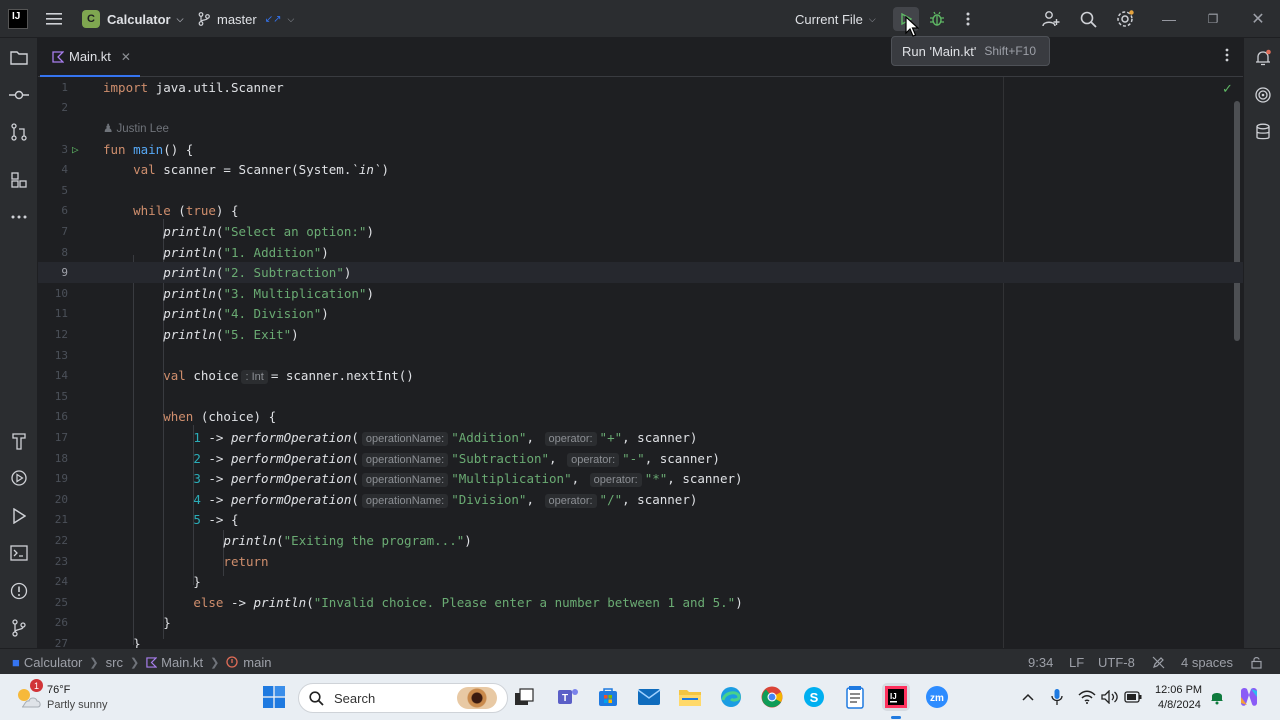 The image size is (1280, 720). I want to click on branch-selector: master ↙↗ ⌵, so click(246, 19).